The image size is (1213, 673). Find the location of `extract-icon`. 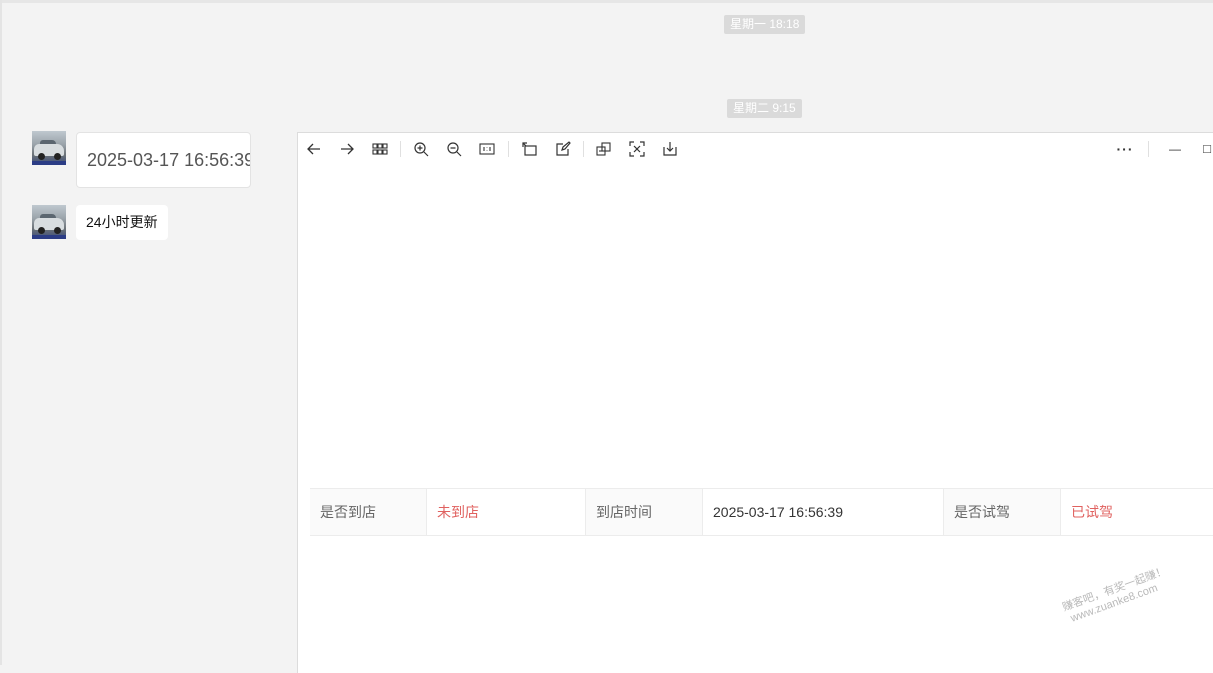

extract-icon is located at coordinates (604, 149).